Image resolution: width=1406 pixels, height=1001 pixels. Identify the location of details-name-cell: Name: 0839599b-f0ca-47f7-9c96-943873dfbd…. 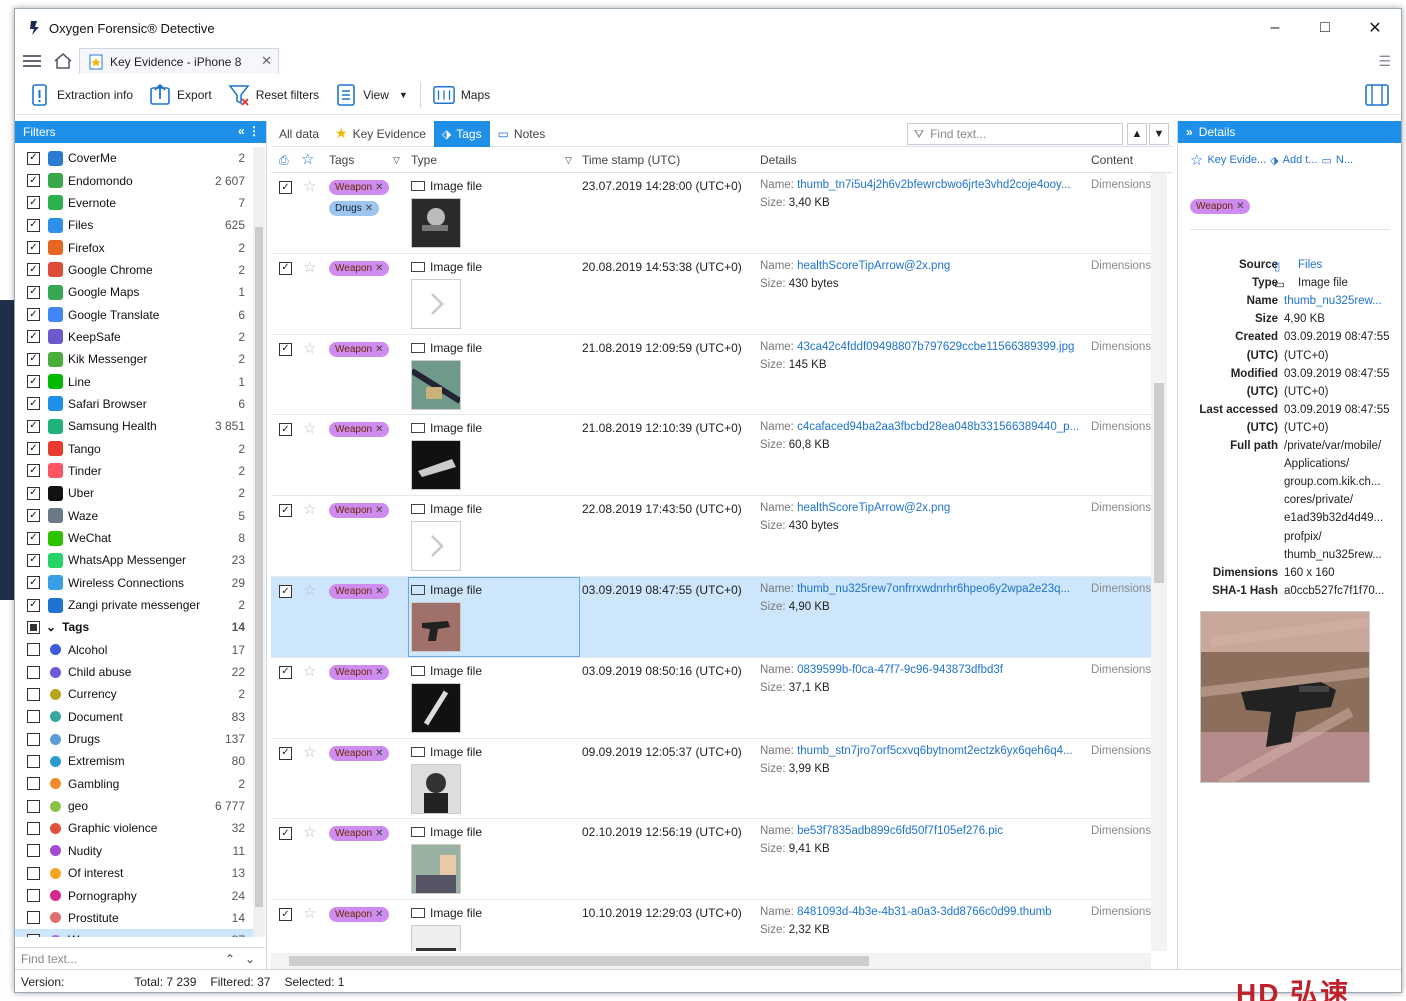
(925, 670).